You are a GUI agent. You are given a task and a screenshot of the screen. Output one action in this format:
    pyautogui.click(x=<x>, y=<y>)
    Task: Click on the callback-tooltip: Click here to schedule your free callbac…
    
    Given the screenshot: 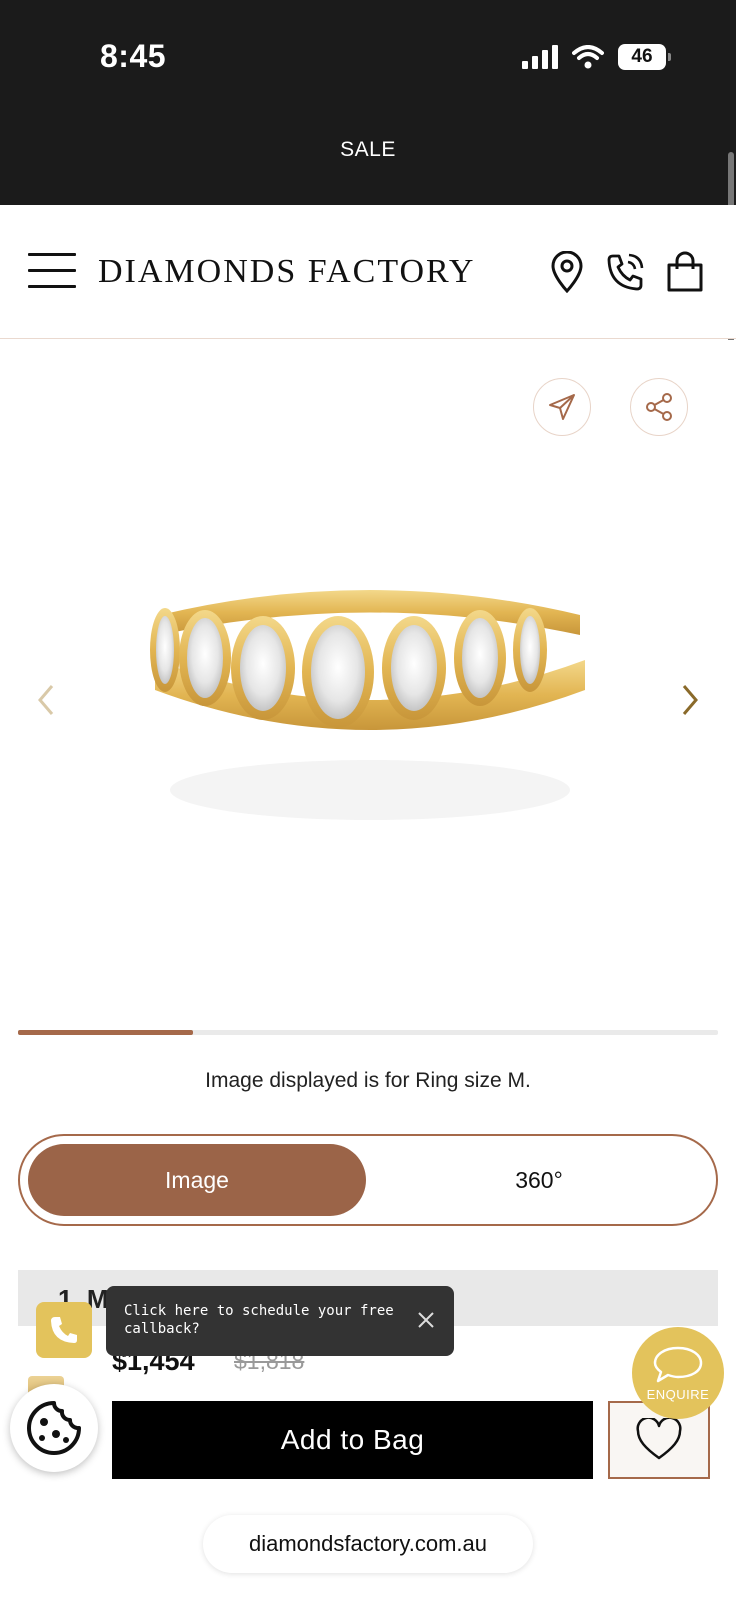 What is the action you would take?
    pyautogui.click(x=280, y=1321)
    